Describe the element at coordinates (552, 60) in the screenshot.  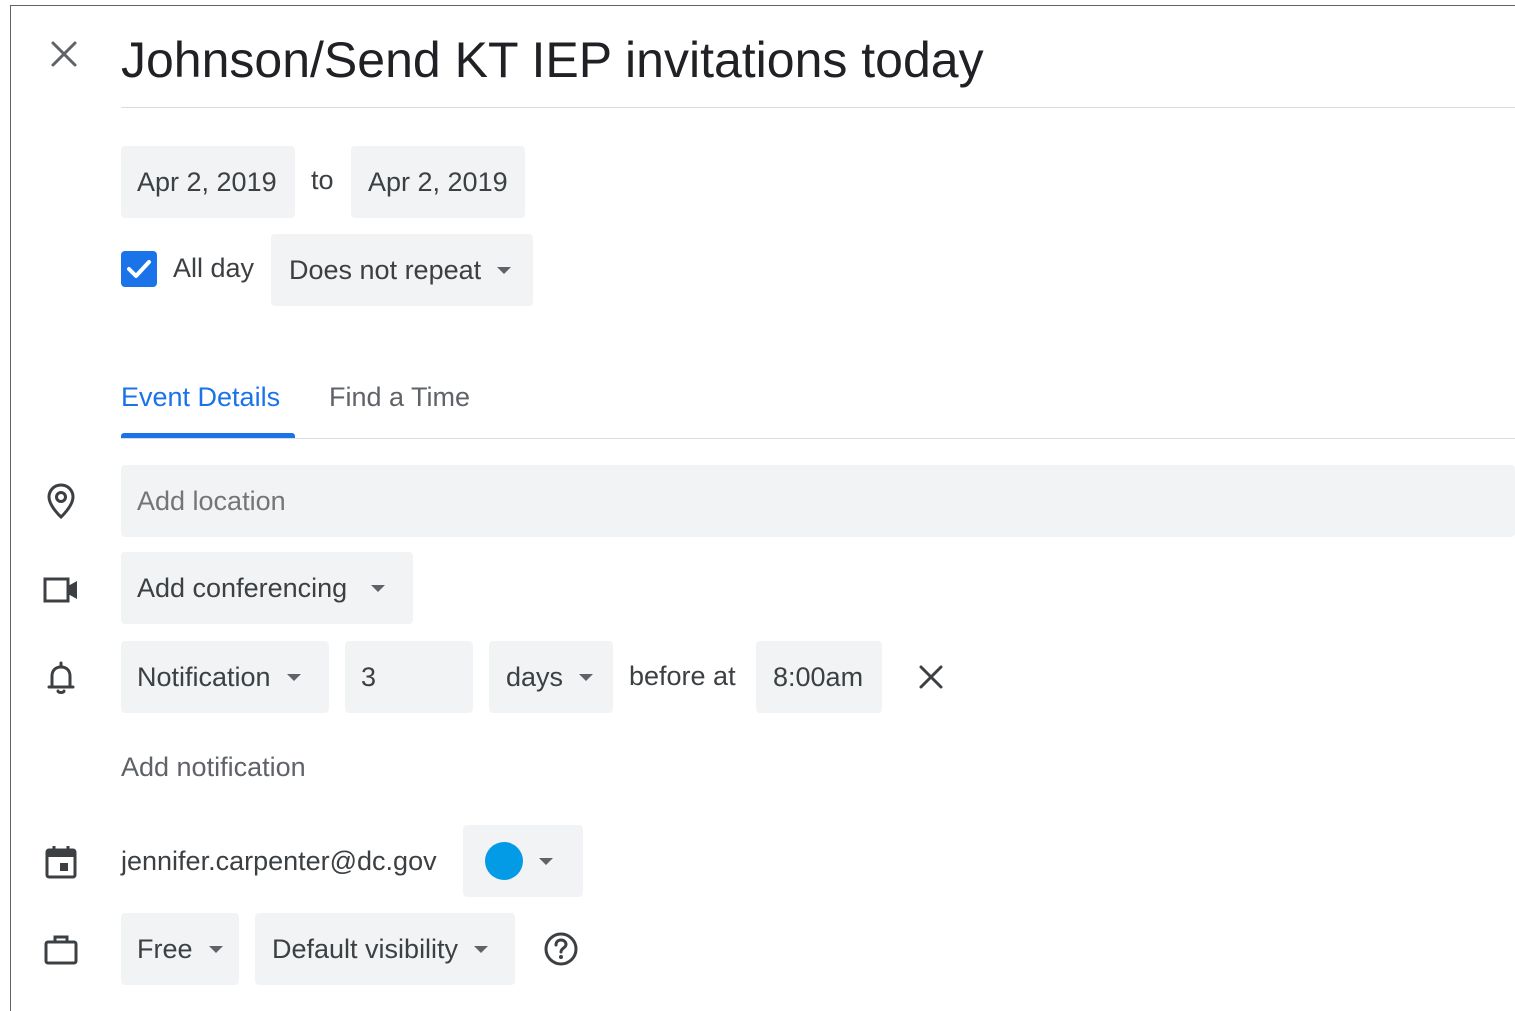
I see `event-title-input: Johnson/Send KT IEP invitations today` at that location.